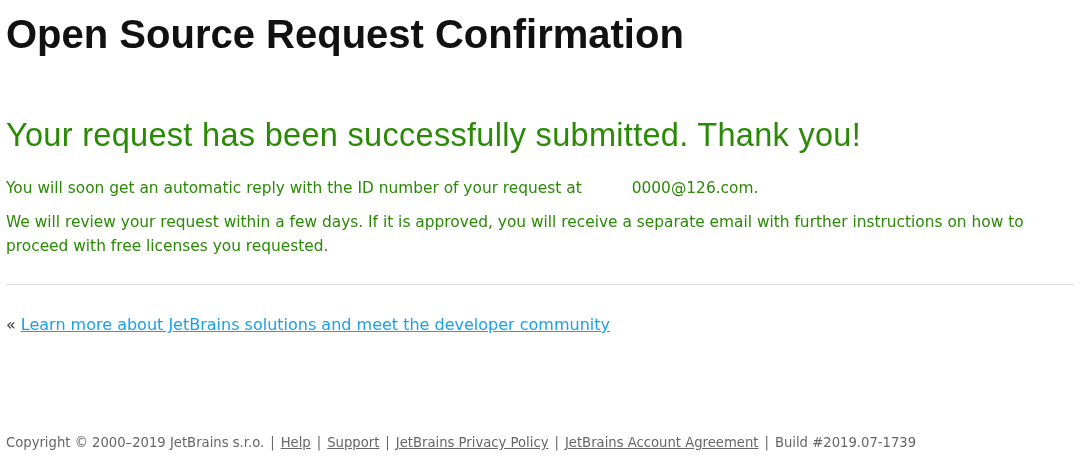 This screenshot has width=1080, height=465. What do you see at coordinates (135, 443) in the screenshot?
I see `footer-text: Copyright © 2000–2019 JetBrains s.r.o.` at bounding box center [135, 443].